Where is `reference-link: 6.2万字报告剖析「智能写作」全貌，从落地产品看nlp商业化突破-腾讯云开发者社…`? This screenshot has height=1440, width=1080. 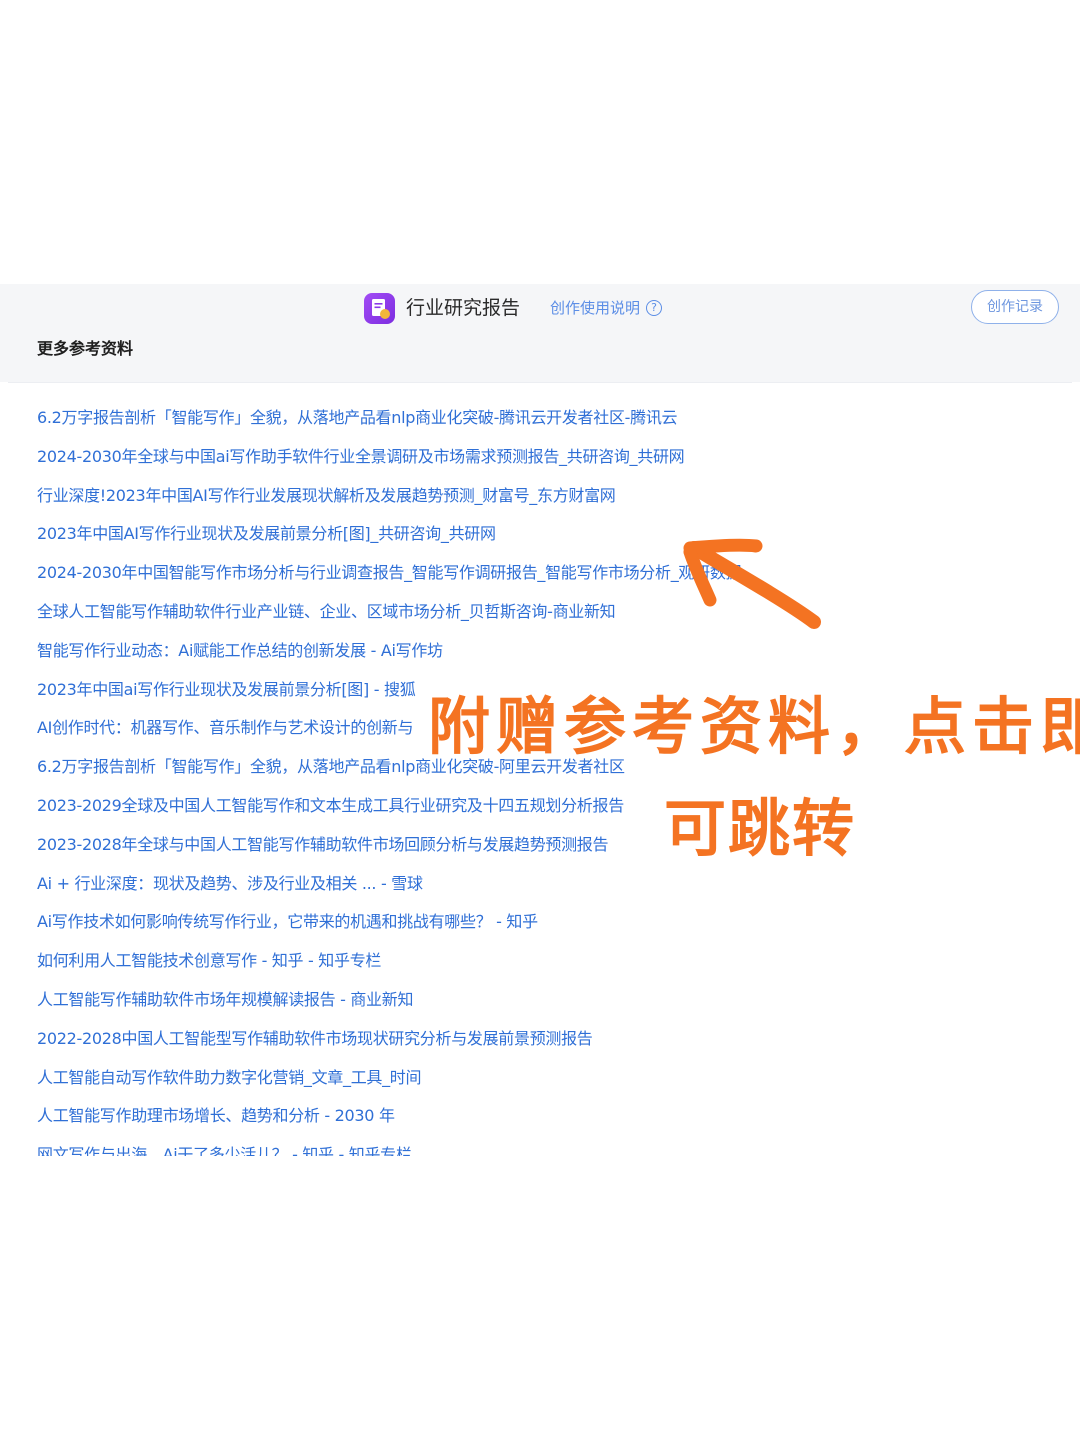
reference-link: 6.2万字报告剖析「智能写作」全貌，从落地产品看nlp商业化突破-腾讯云开发者社… is located at coordinates (557, 425).